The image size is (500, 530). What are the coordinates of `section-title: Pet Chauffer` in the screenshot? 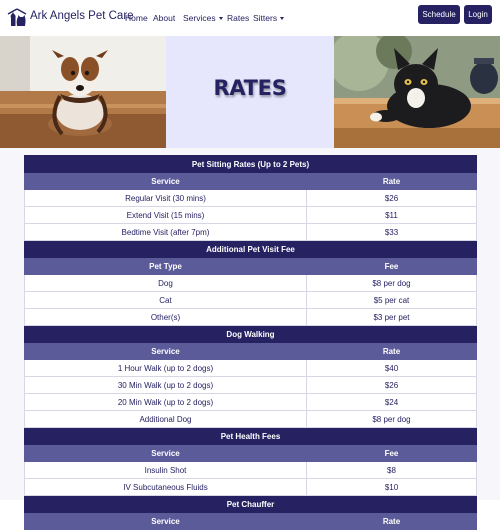 It's located at (250, 504).